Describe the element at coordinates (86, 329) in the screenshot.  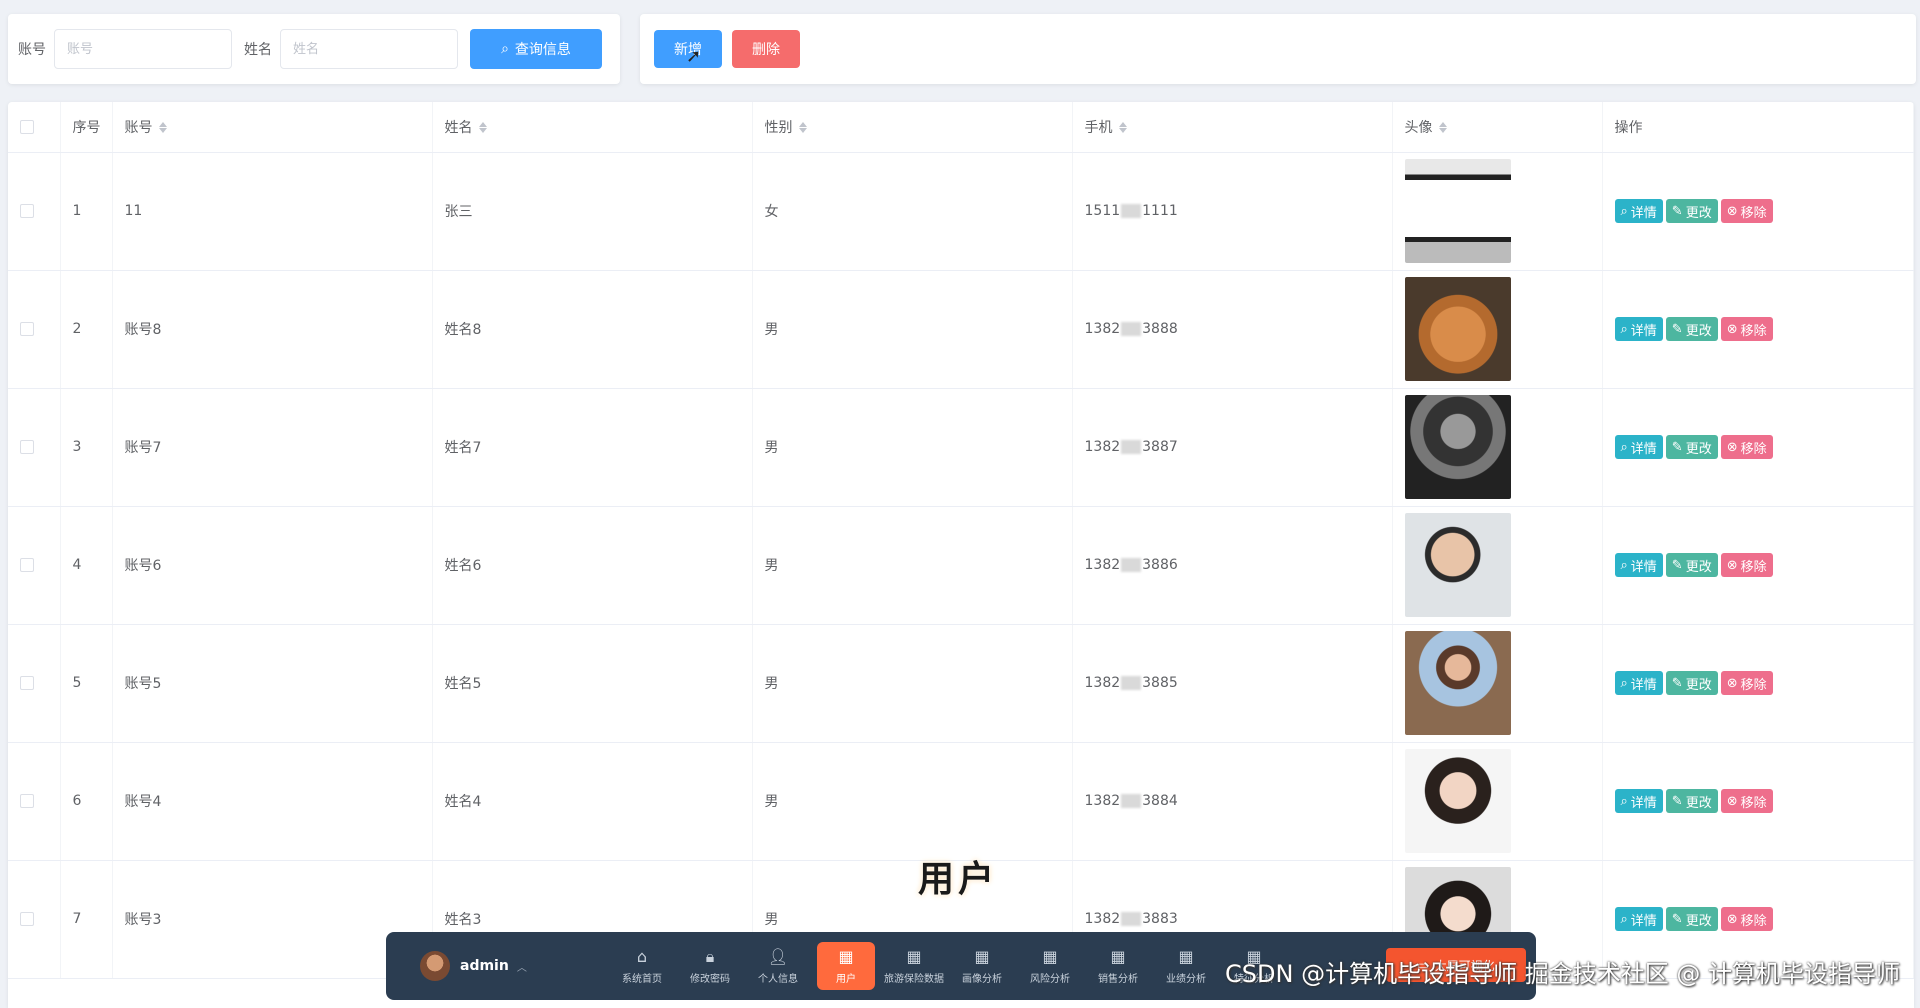
I see `cell-index: 2` at that location.